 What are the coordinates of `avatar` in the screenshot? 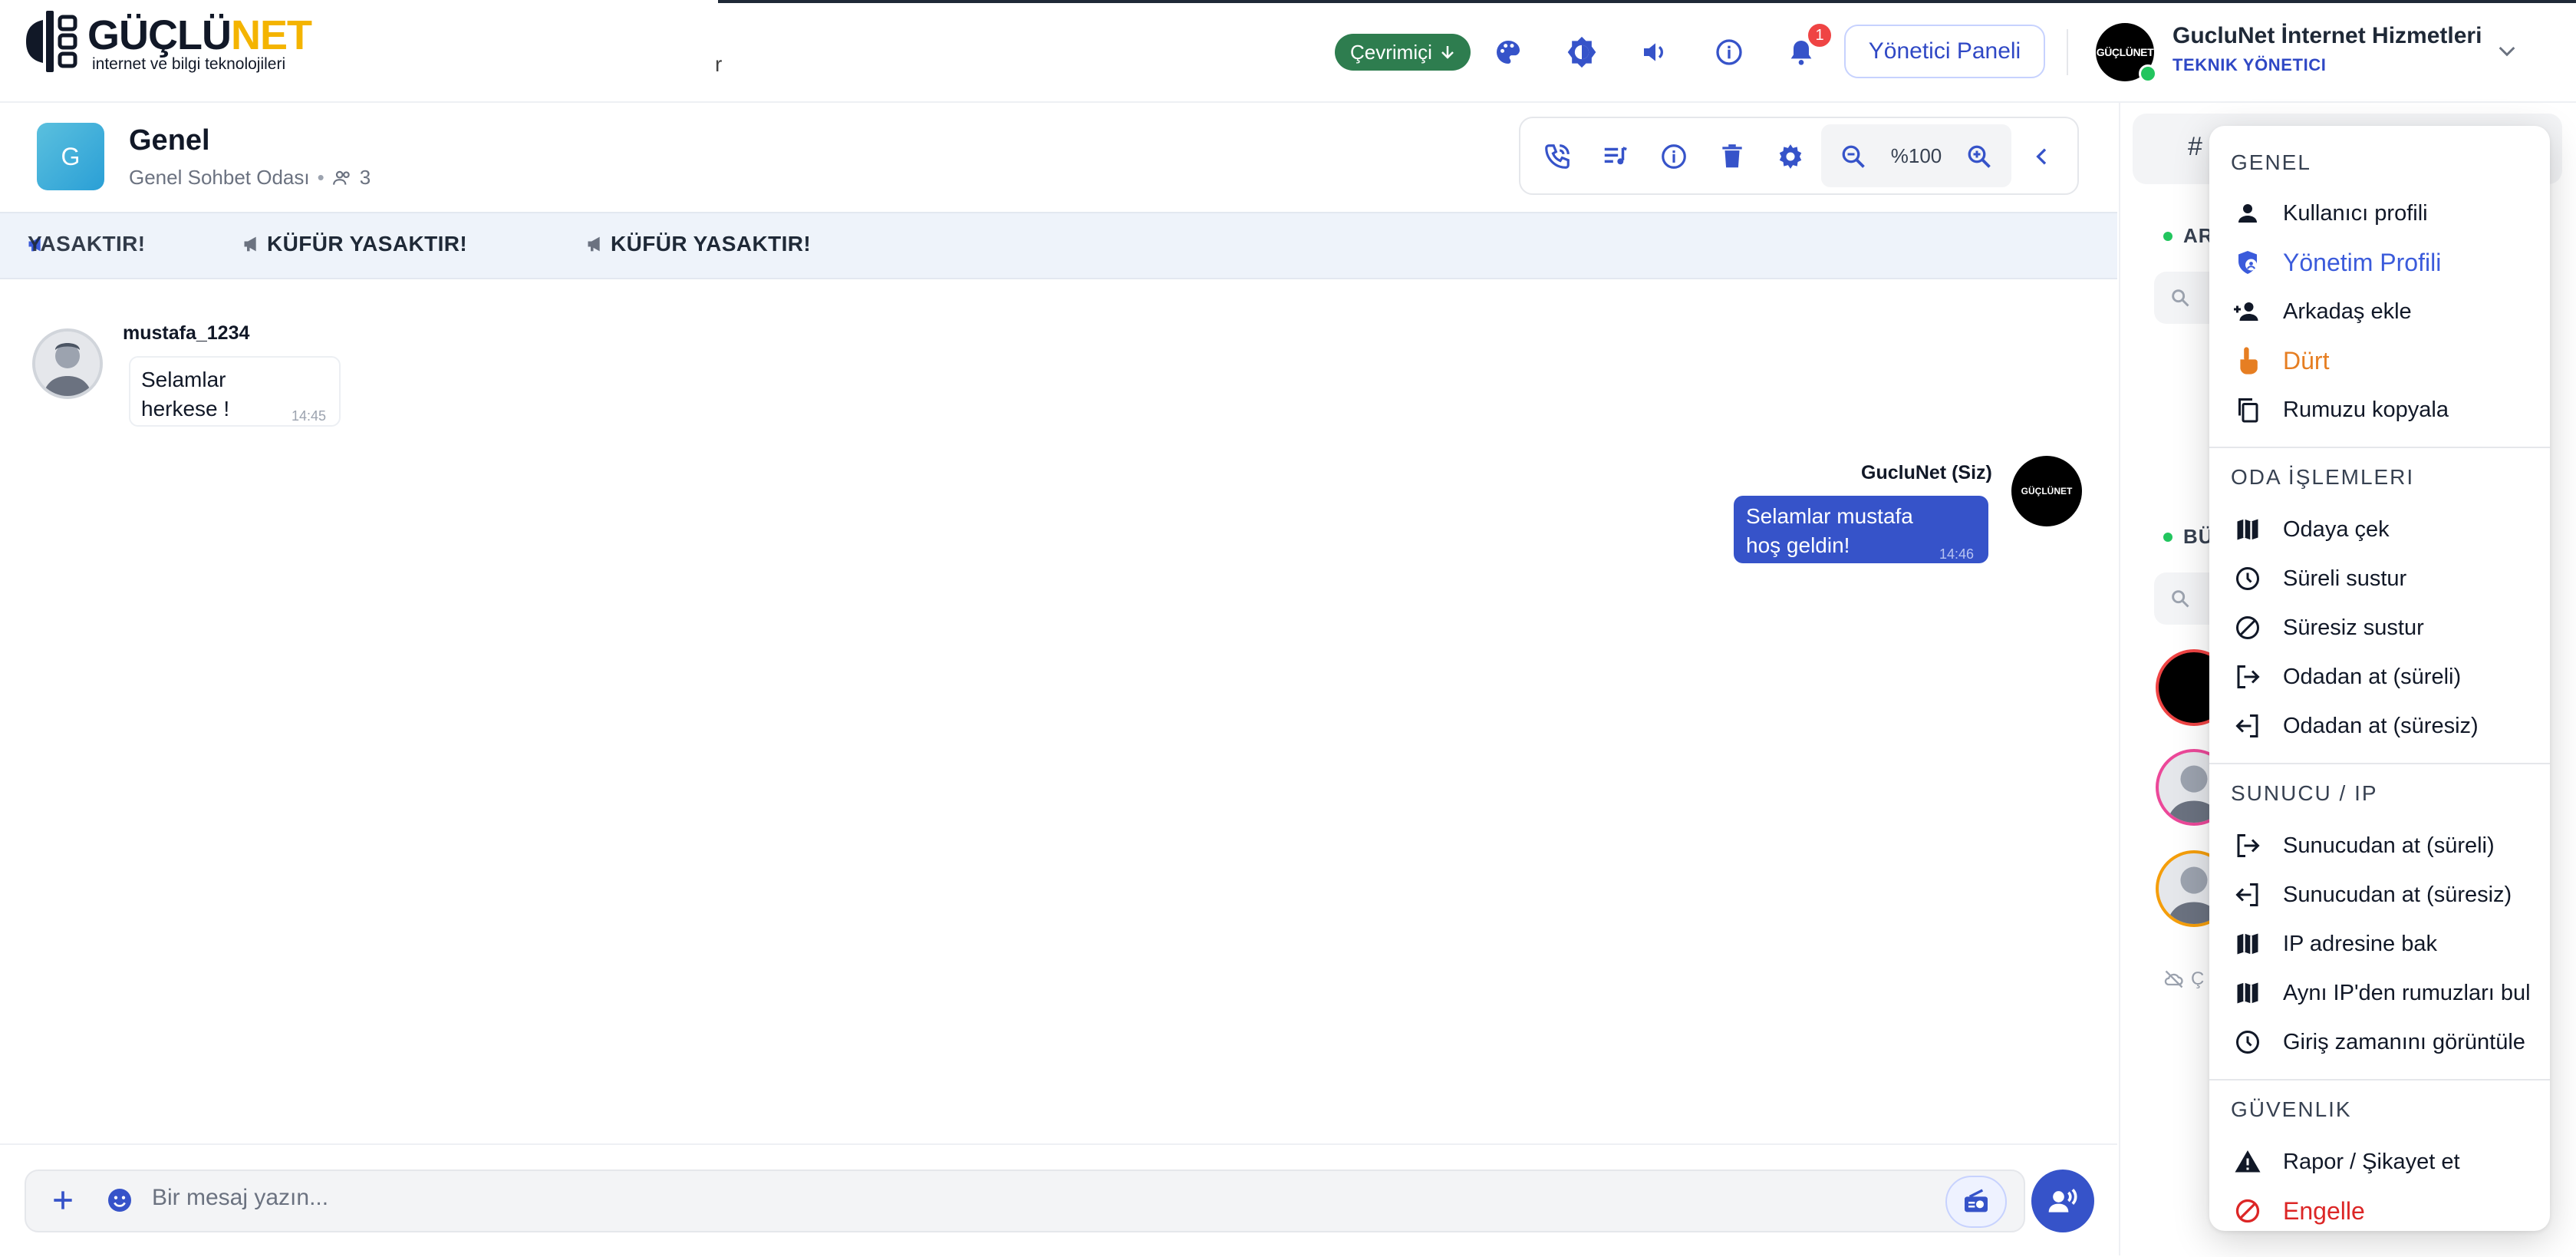 It's located at (67, 364).